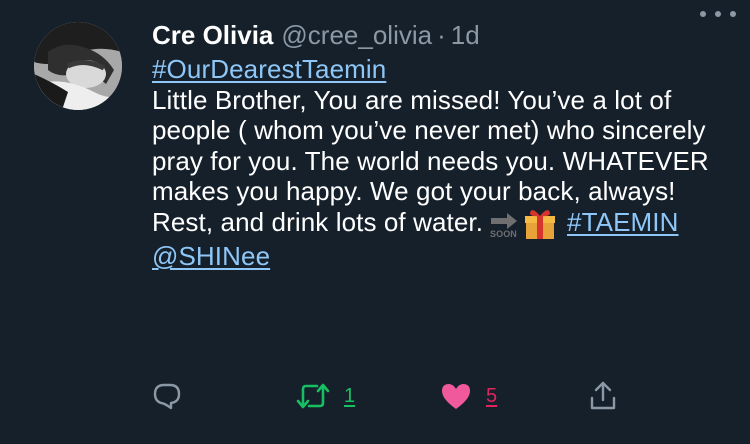 The height and width of the screenshot is (444, 750). I want to click on like-count: 5, so click(491, 396).